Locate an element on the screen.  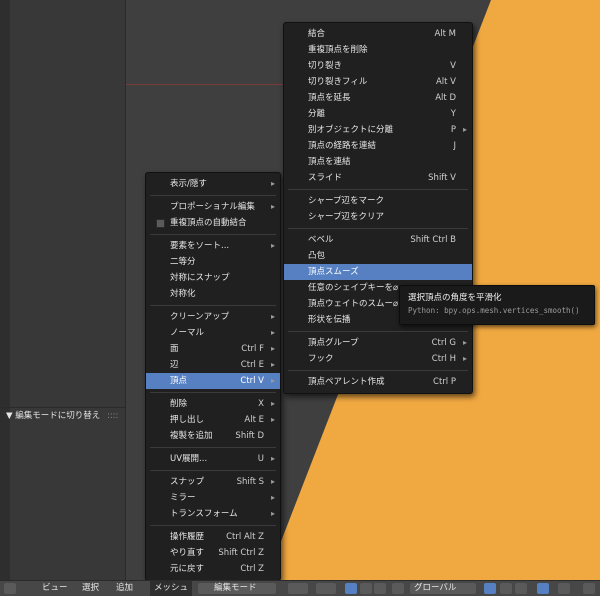
menu-item: 頂点ペアレント作成 Ctrl P is located at coordinates (378, 382).